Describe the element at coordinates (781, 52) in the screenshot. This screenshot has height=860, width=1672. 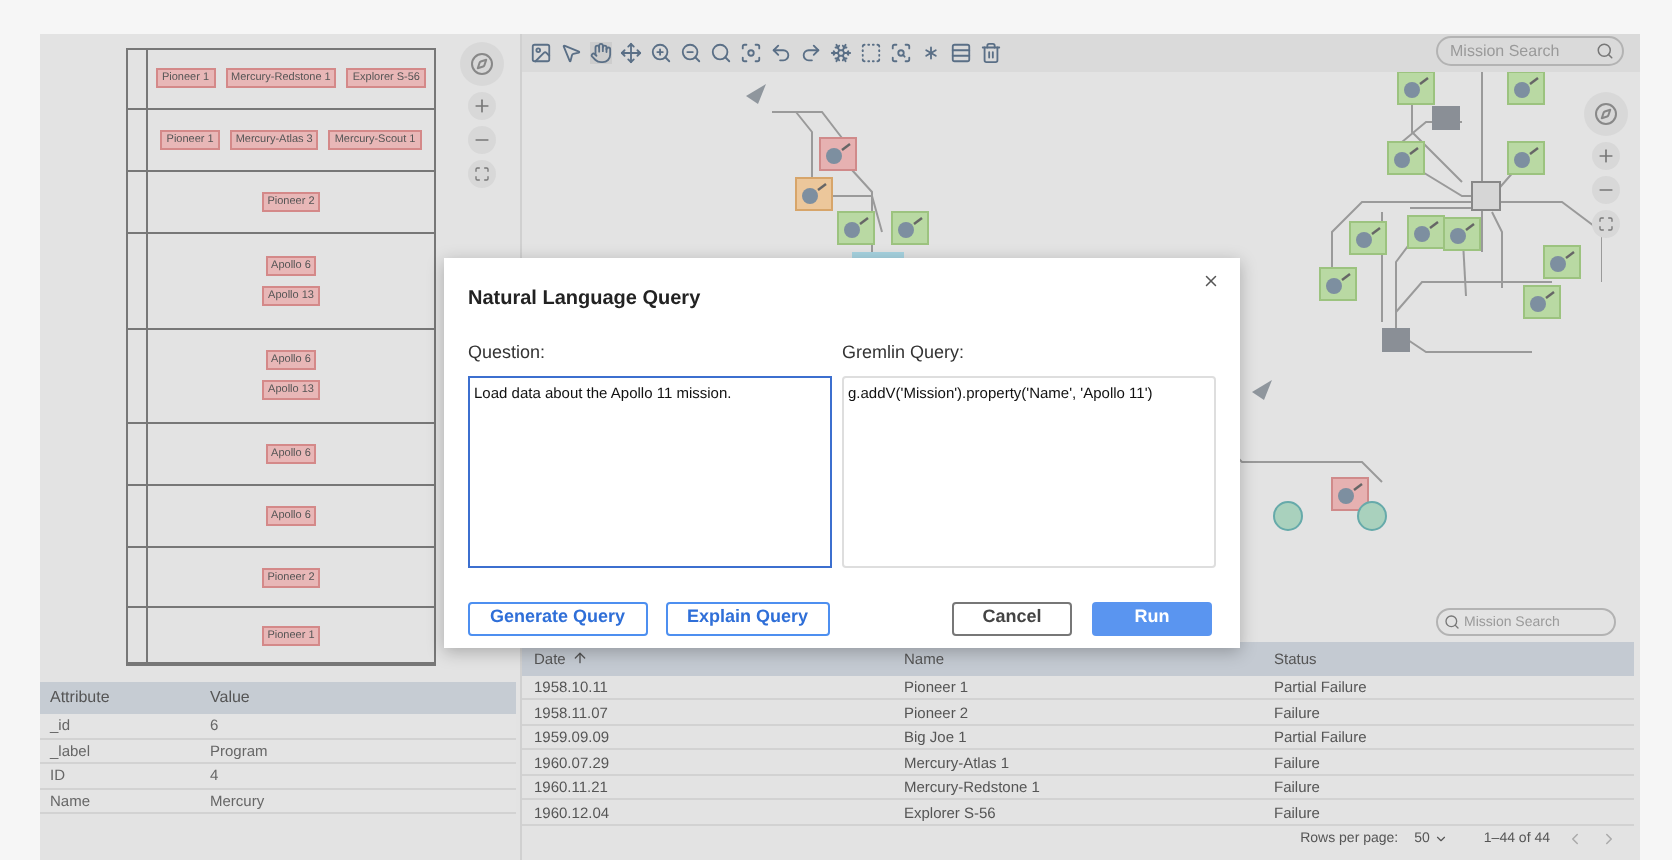
I see `undo-icon` at that location.